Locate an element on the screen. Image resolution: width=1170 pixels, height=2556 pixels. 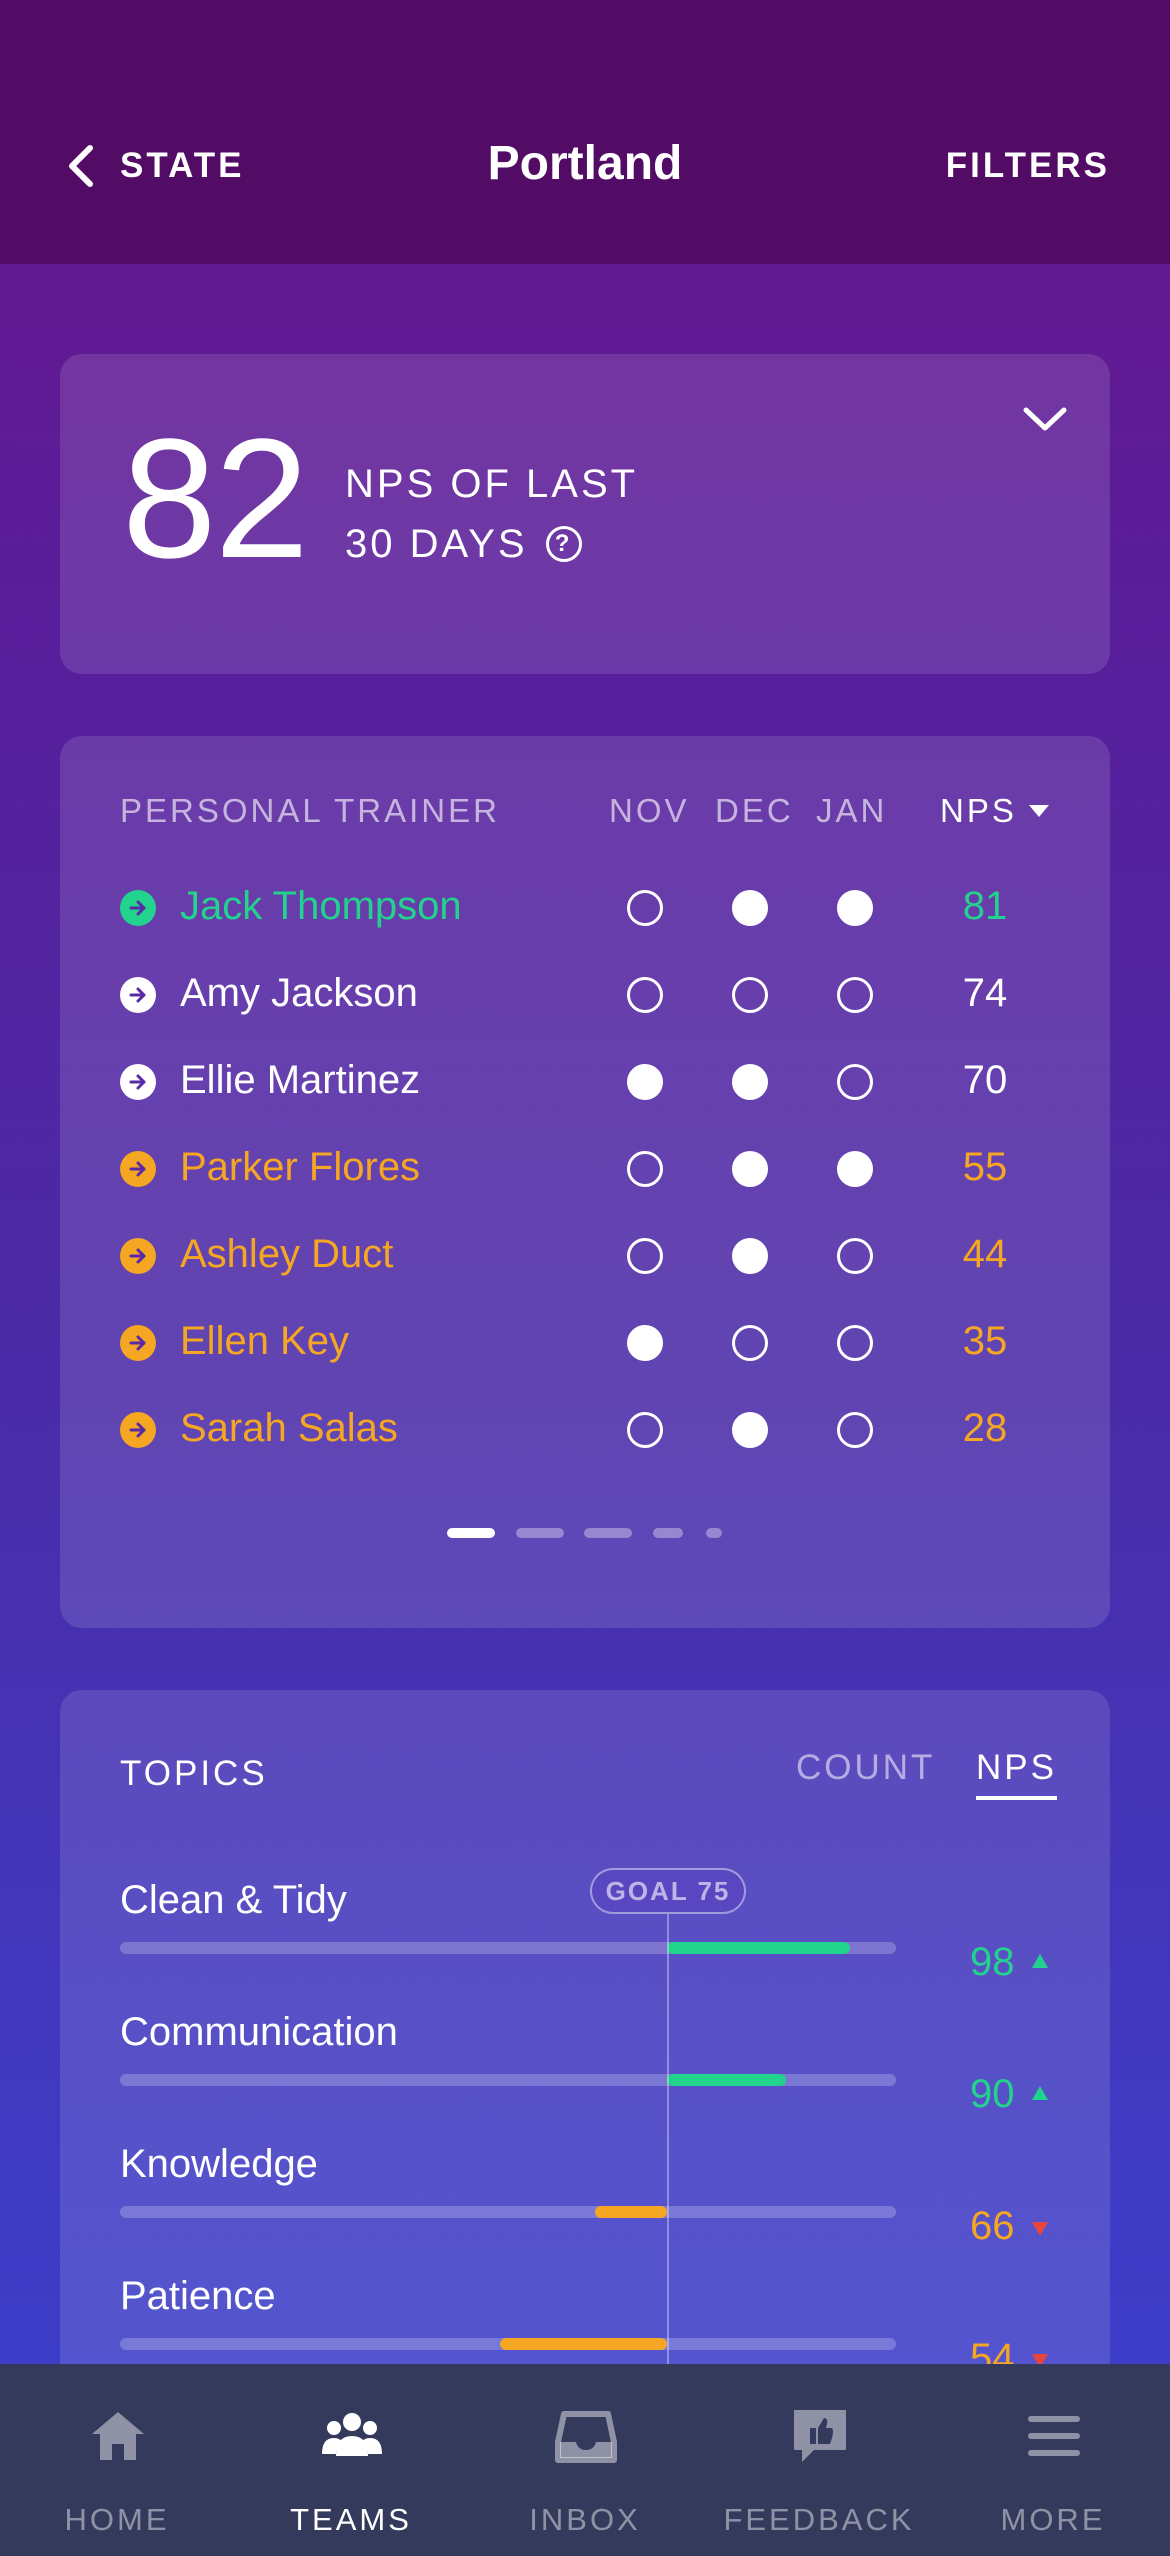
home-icon is located at coordinates (118, 2436).